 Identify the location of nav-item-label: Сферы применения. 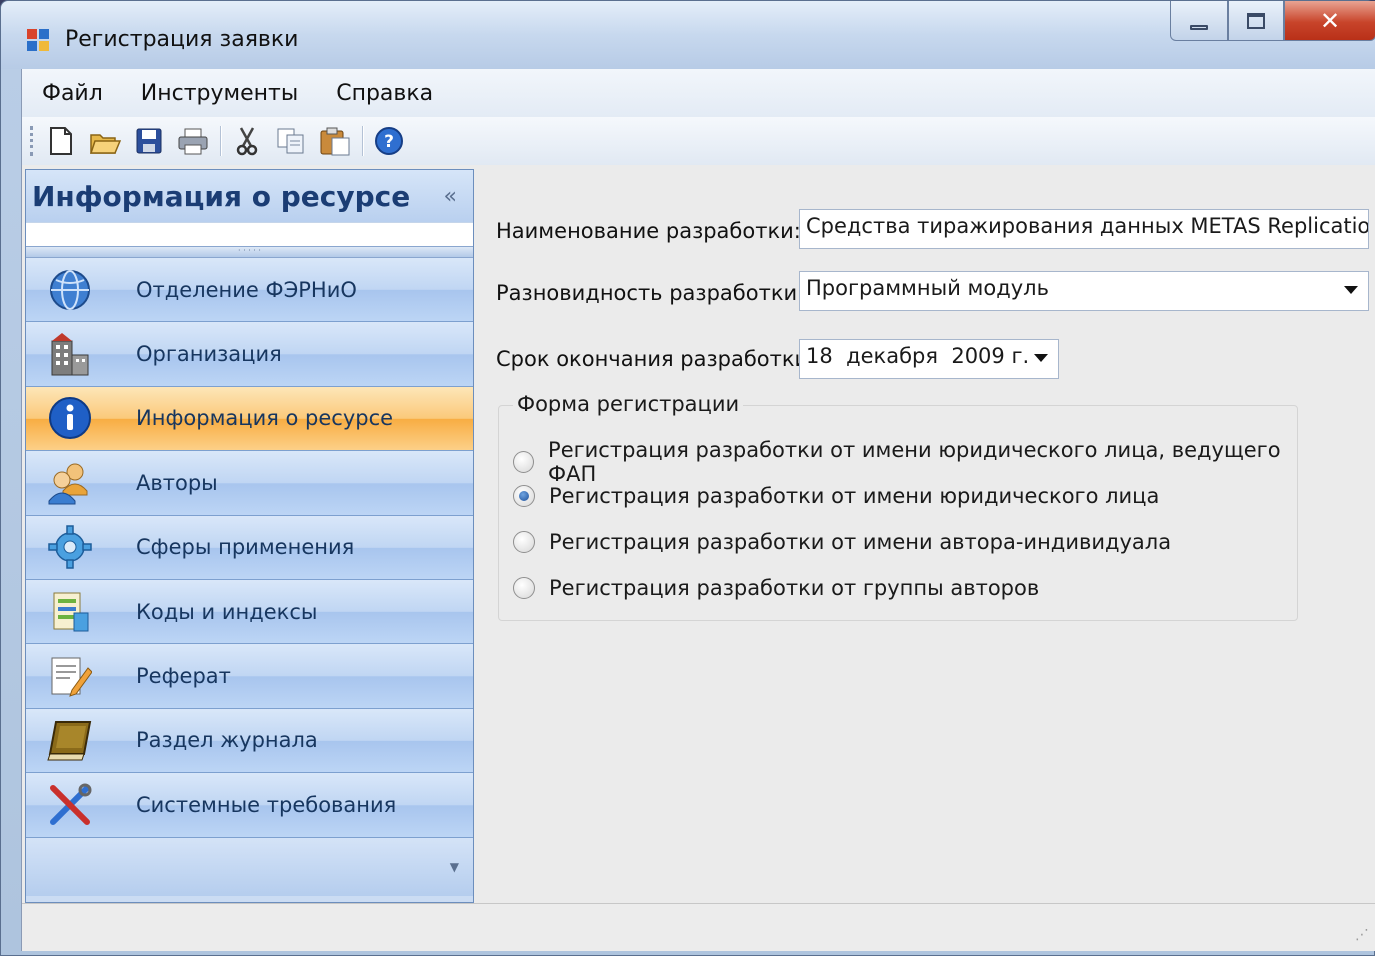
(245, 547).